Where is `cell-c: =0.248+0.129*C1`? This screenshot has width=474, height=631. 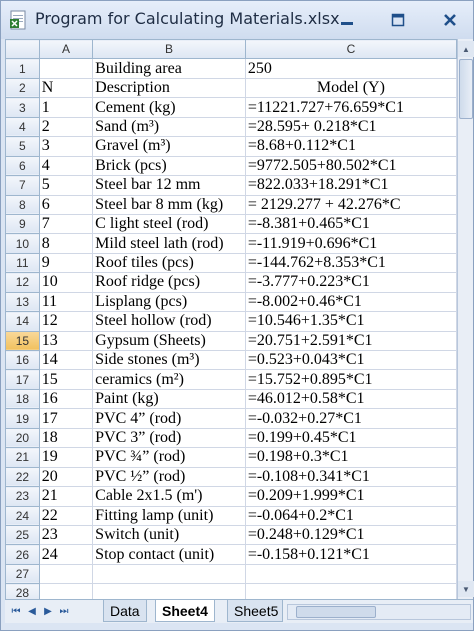
cell-c: =0.248+0.129*C1 is located at coordinates (350, 535).